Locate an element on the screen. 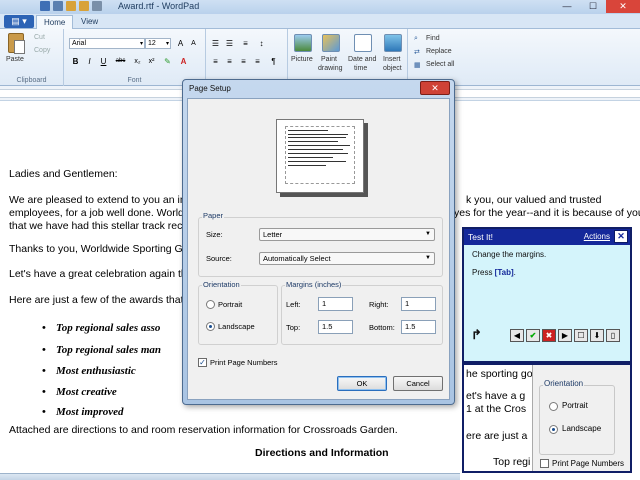 The width and height of the screenshot is (640, 480). download-button: ⬇ is located at coordinates (597, 335).